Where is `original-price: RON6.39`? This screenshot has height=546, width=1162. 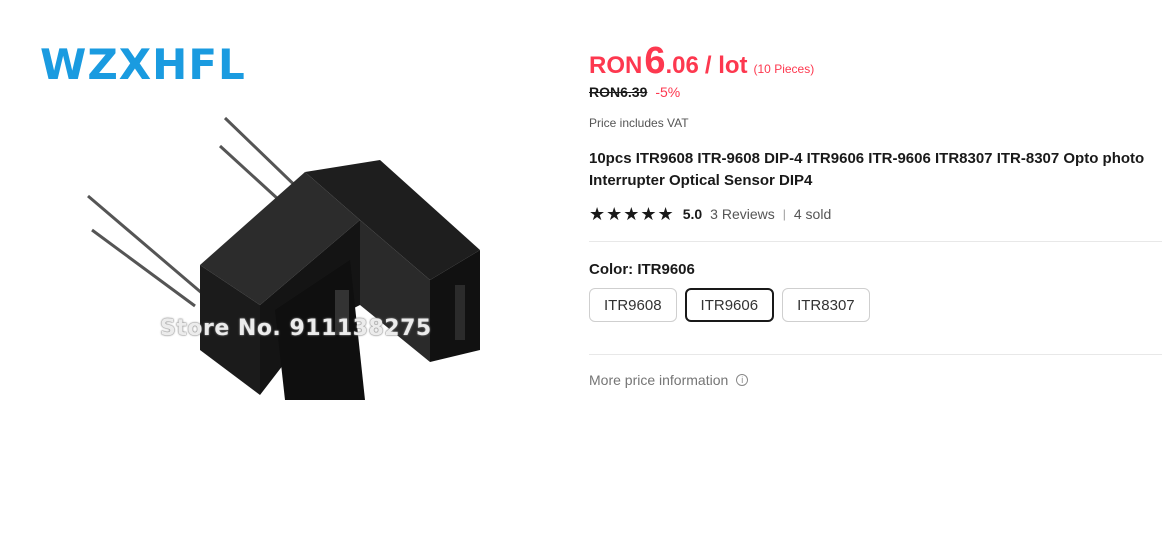
original-price: RON6.39 is located at coordinates (618, 92).